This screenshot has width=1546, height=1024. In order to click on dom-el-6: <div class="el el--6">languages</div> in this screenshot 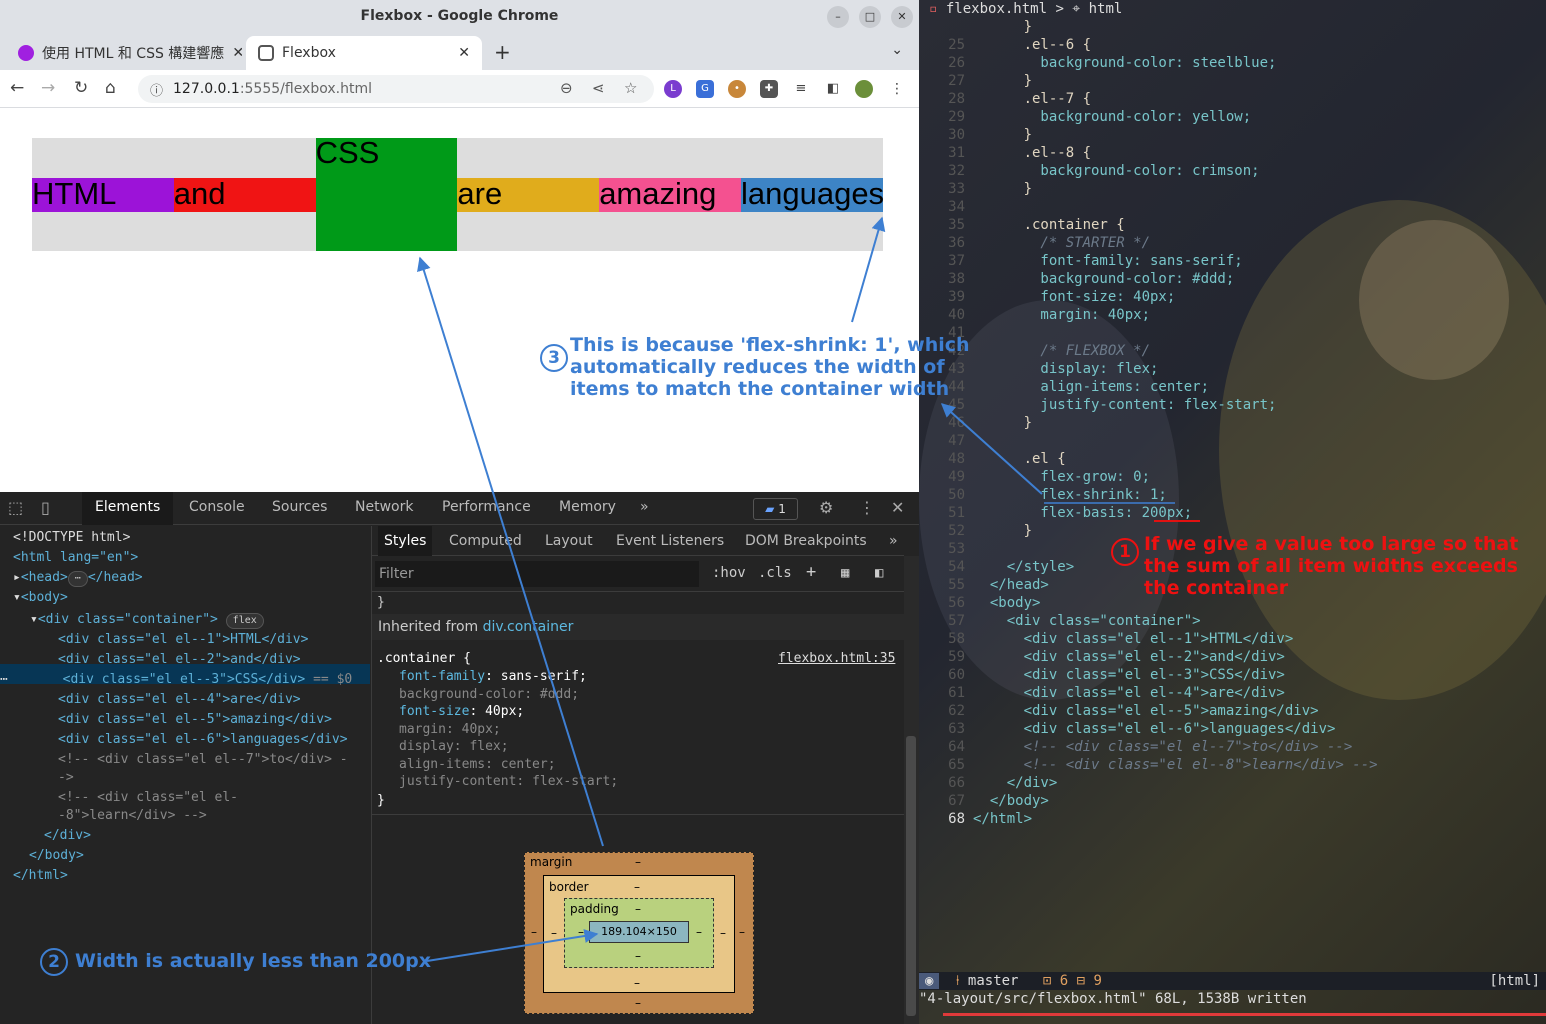, I will do `click(203, 740)`.